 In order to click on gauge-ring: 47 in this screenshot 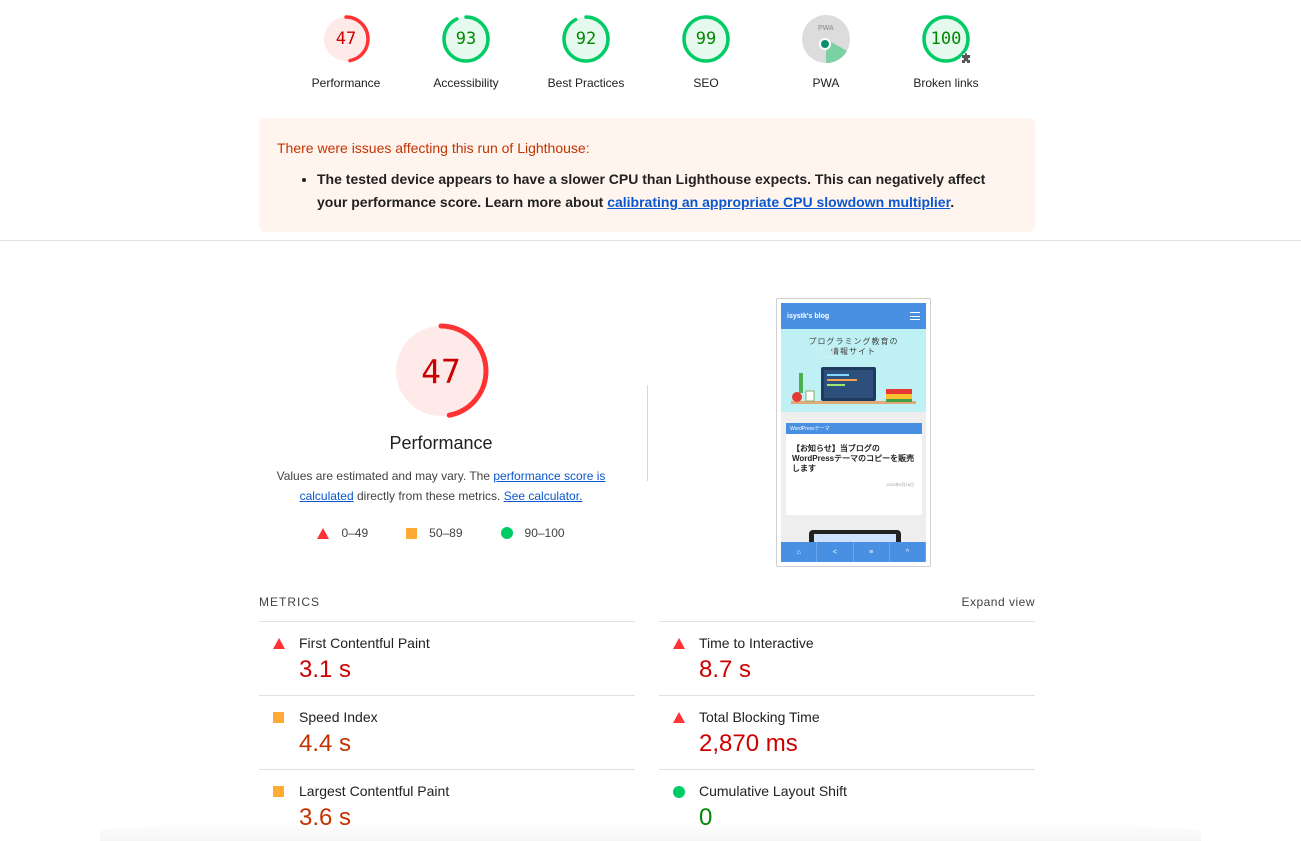, I will do `click(346, 39)`.